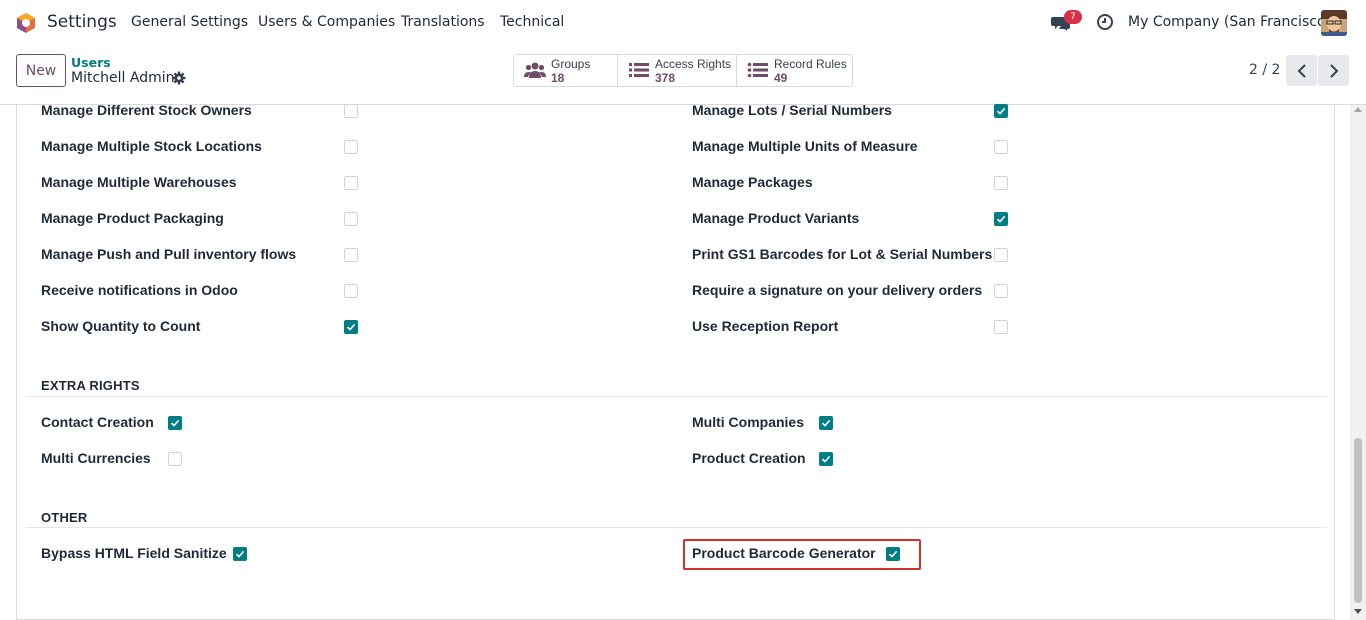 Image resolution: width=1366 pixels, height=620 pixels. What do you see at coordinates (351, 327) in the screenshot?
I see `checkbox-show-quantity-to-count` at bounding box center [351, 327].